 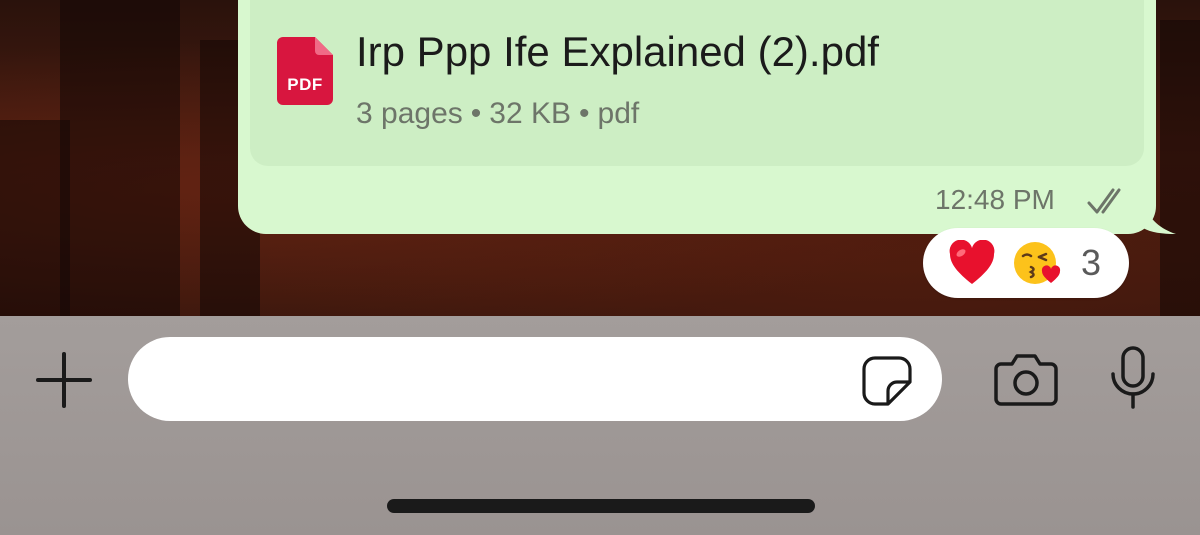 I want to click on message-text-input, so click(x=535, y=379).